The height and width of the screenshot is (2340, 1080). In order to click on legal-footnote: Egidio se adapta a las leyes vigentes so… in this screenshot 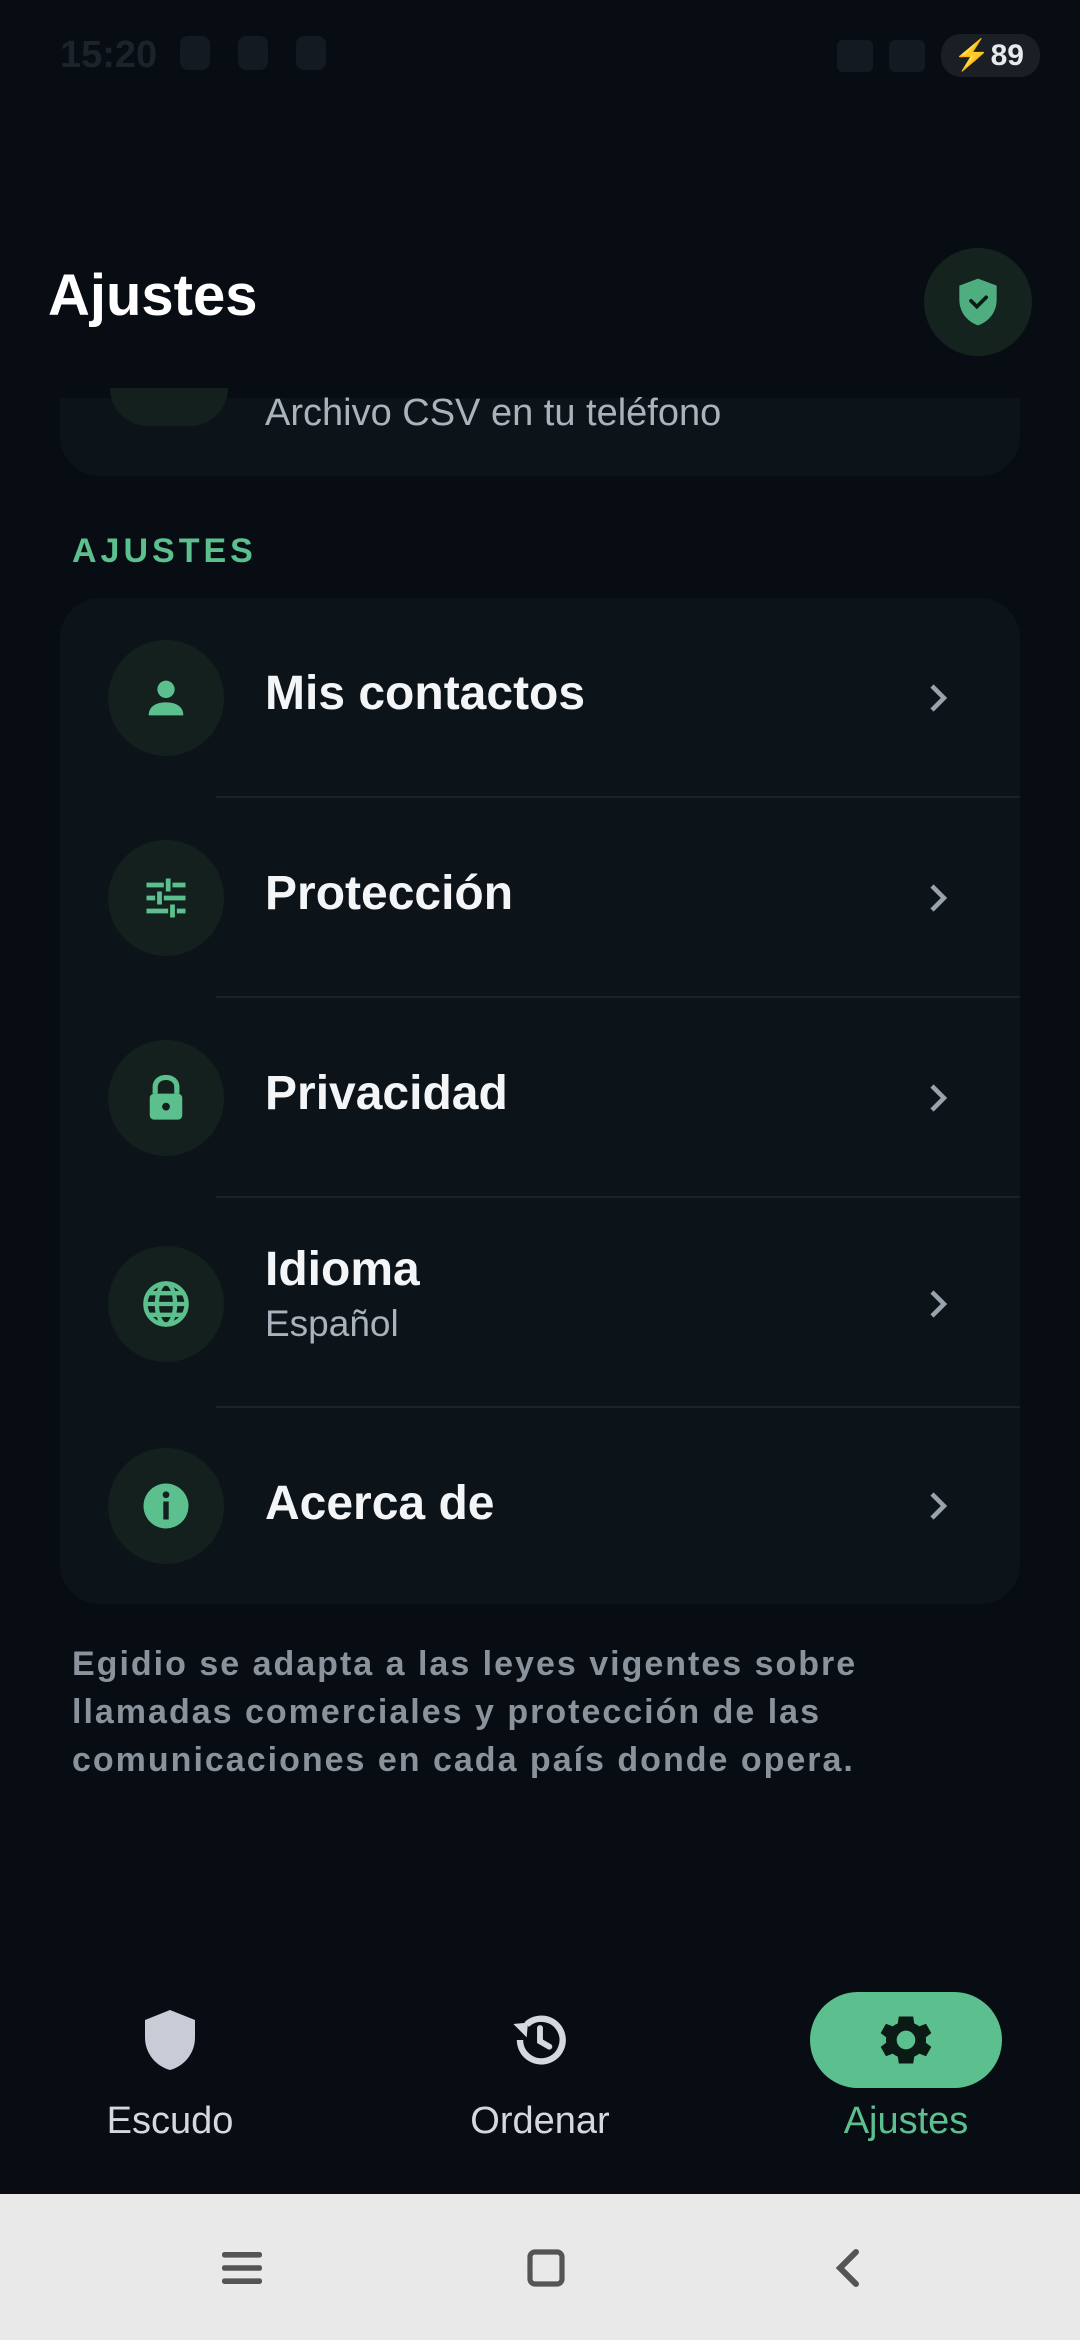, I will do `click(465, 1712)`.